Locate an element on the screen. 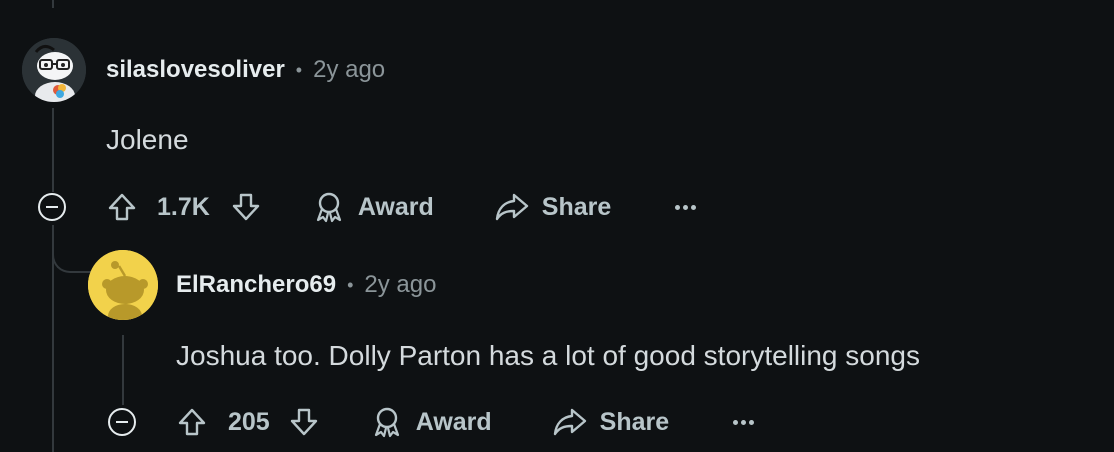 This screenshot has height=452, width=1114. thread-line-top is located at coordinates (53, 4).